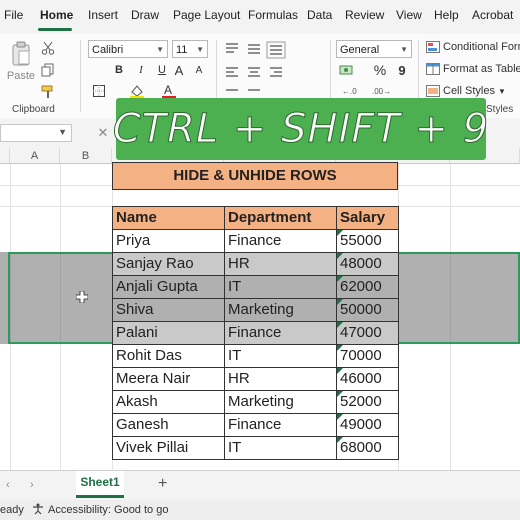 The height and width of the screenshot is (520, 520). Describe the element at coordinates (21, 54) in the screenshot. I see `paste-icon` at that location.